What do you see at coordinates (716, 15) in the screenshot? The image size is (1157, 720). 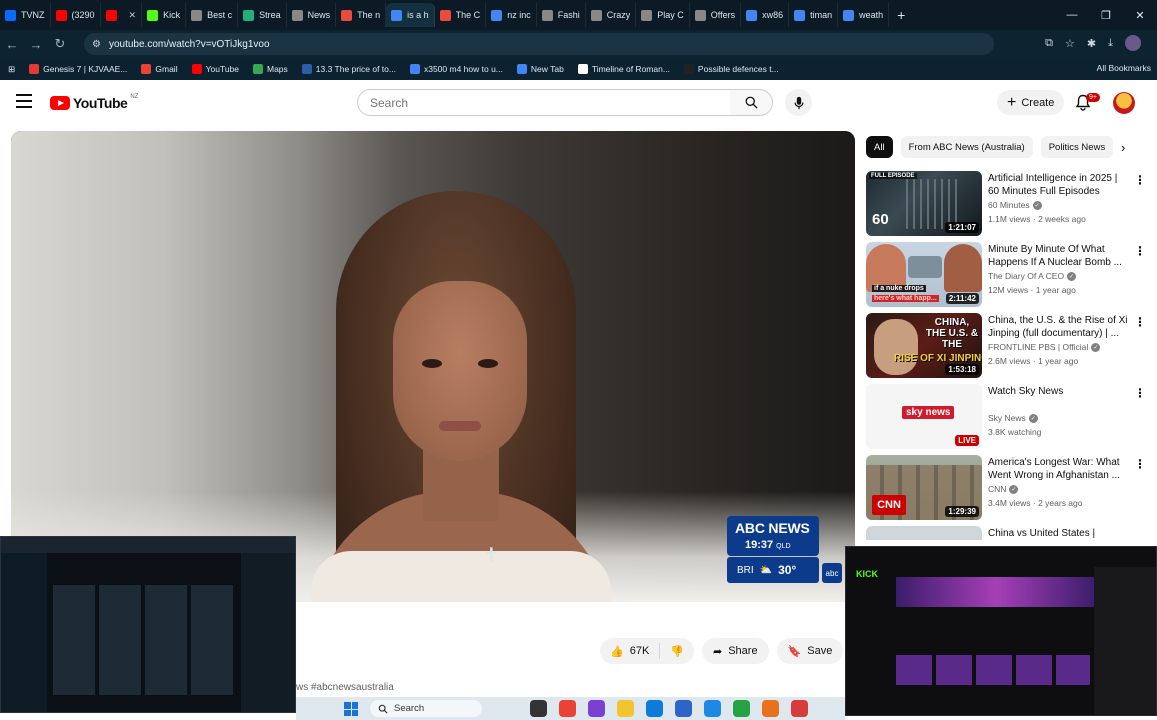 I see `browser-tab: Offers` at bounding box center [716, 15].